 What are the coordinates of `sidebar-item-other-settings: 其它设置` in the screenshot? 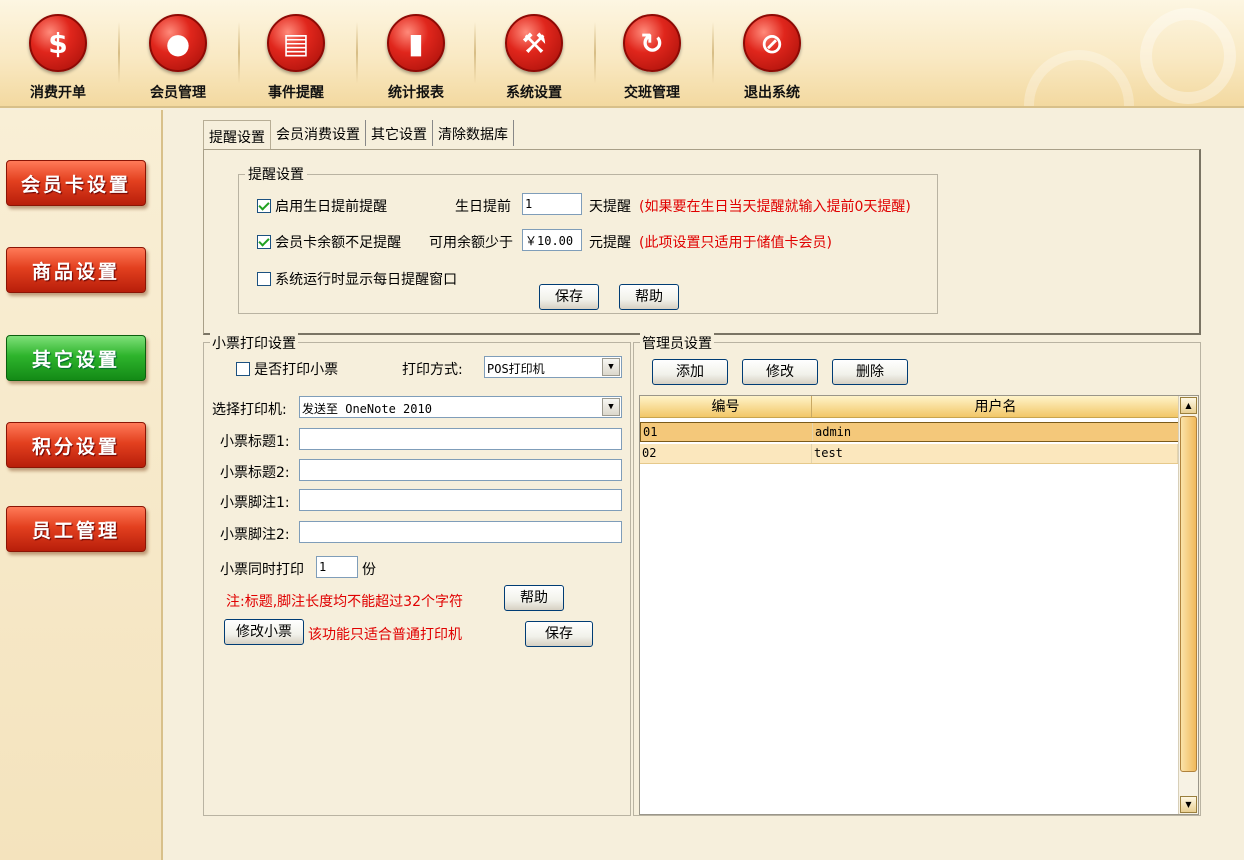 It's located at (76, 358).